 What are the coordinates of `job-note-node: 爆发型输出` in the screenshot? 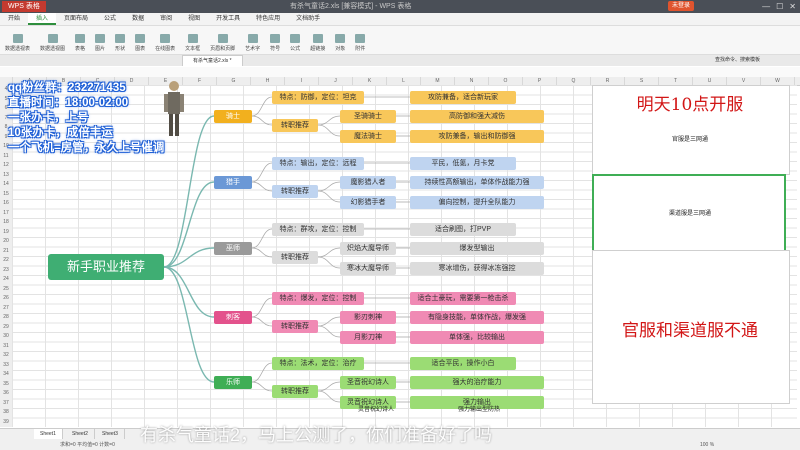 It's located at (477, 248).